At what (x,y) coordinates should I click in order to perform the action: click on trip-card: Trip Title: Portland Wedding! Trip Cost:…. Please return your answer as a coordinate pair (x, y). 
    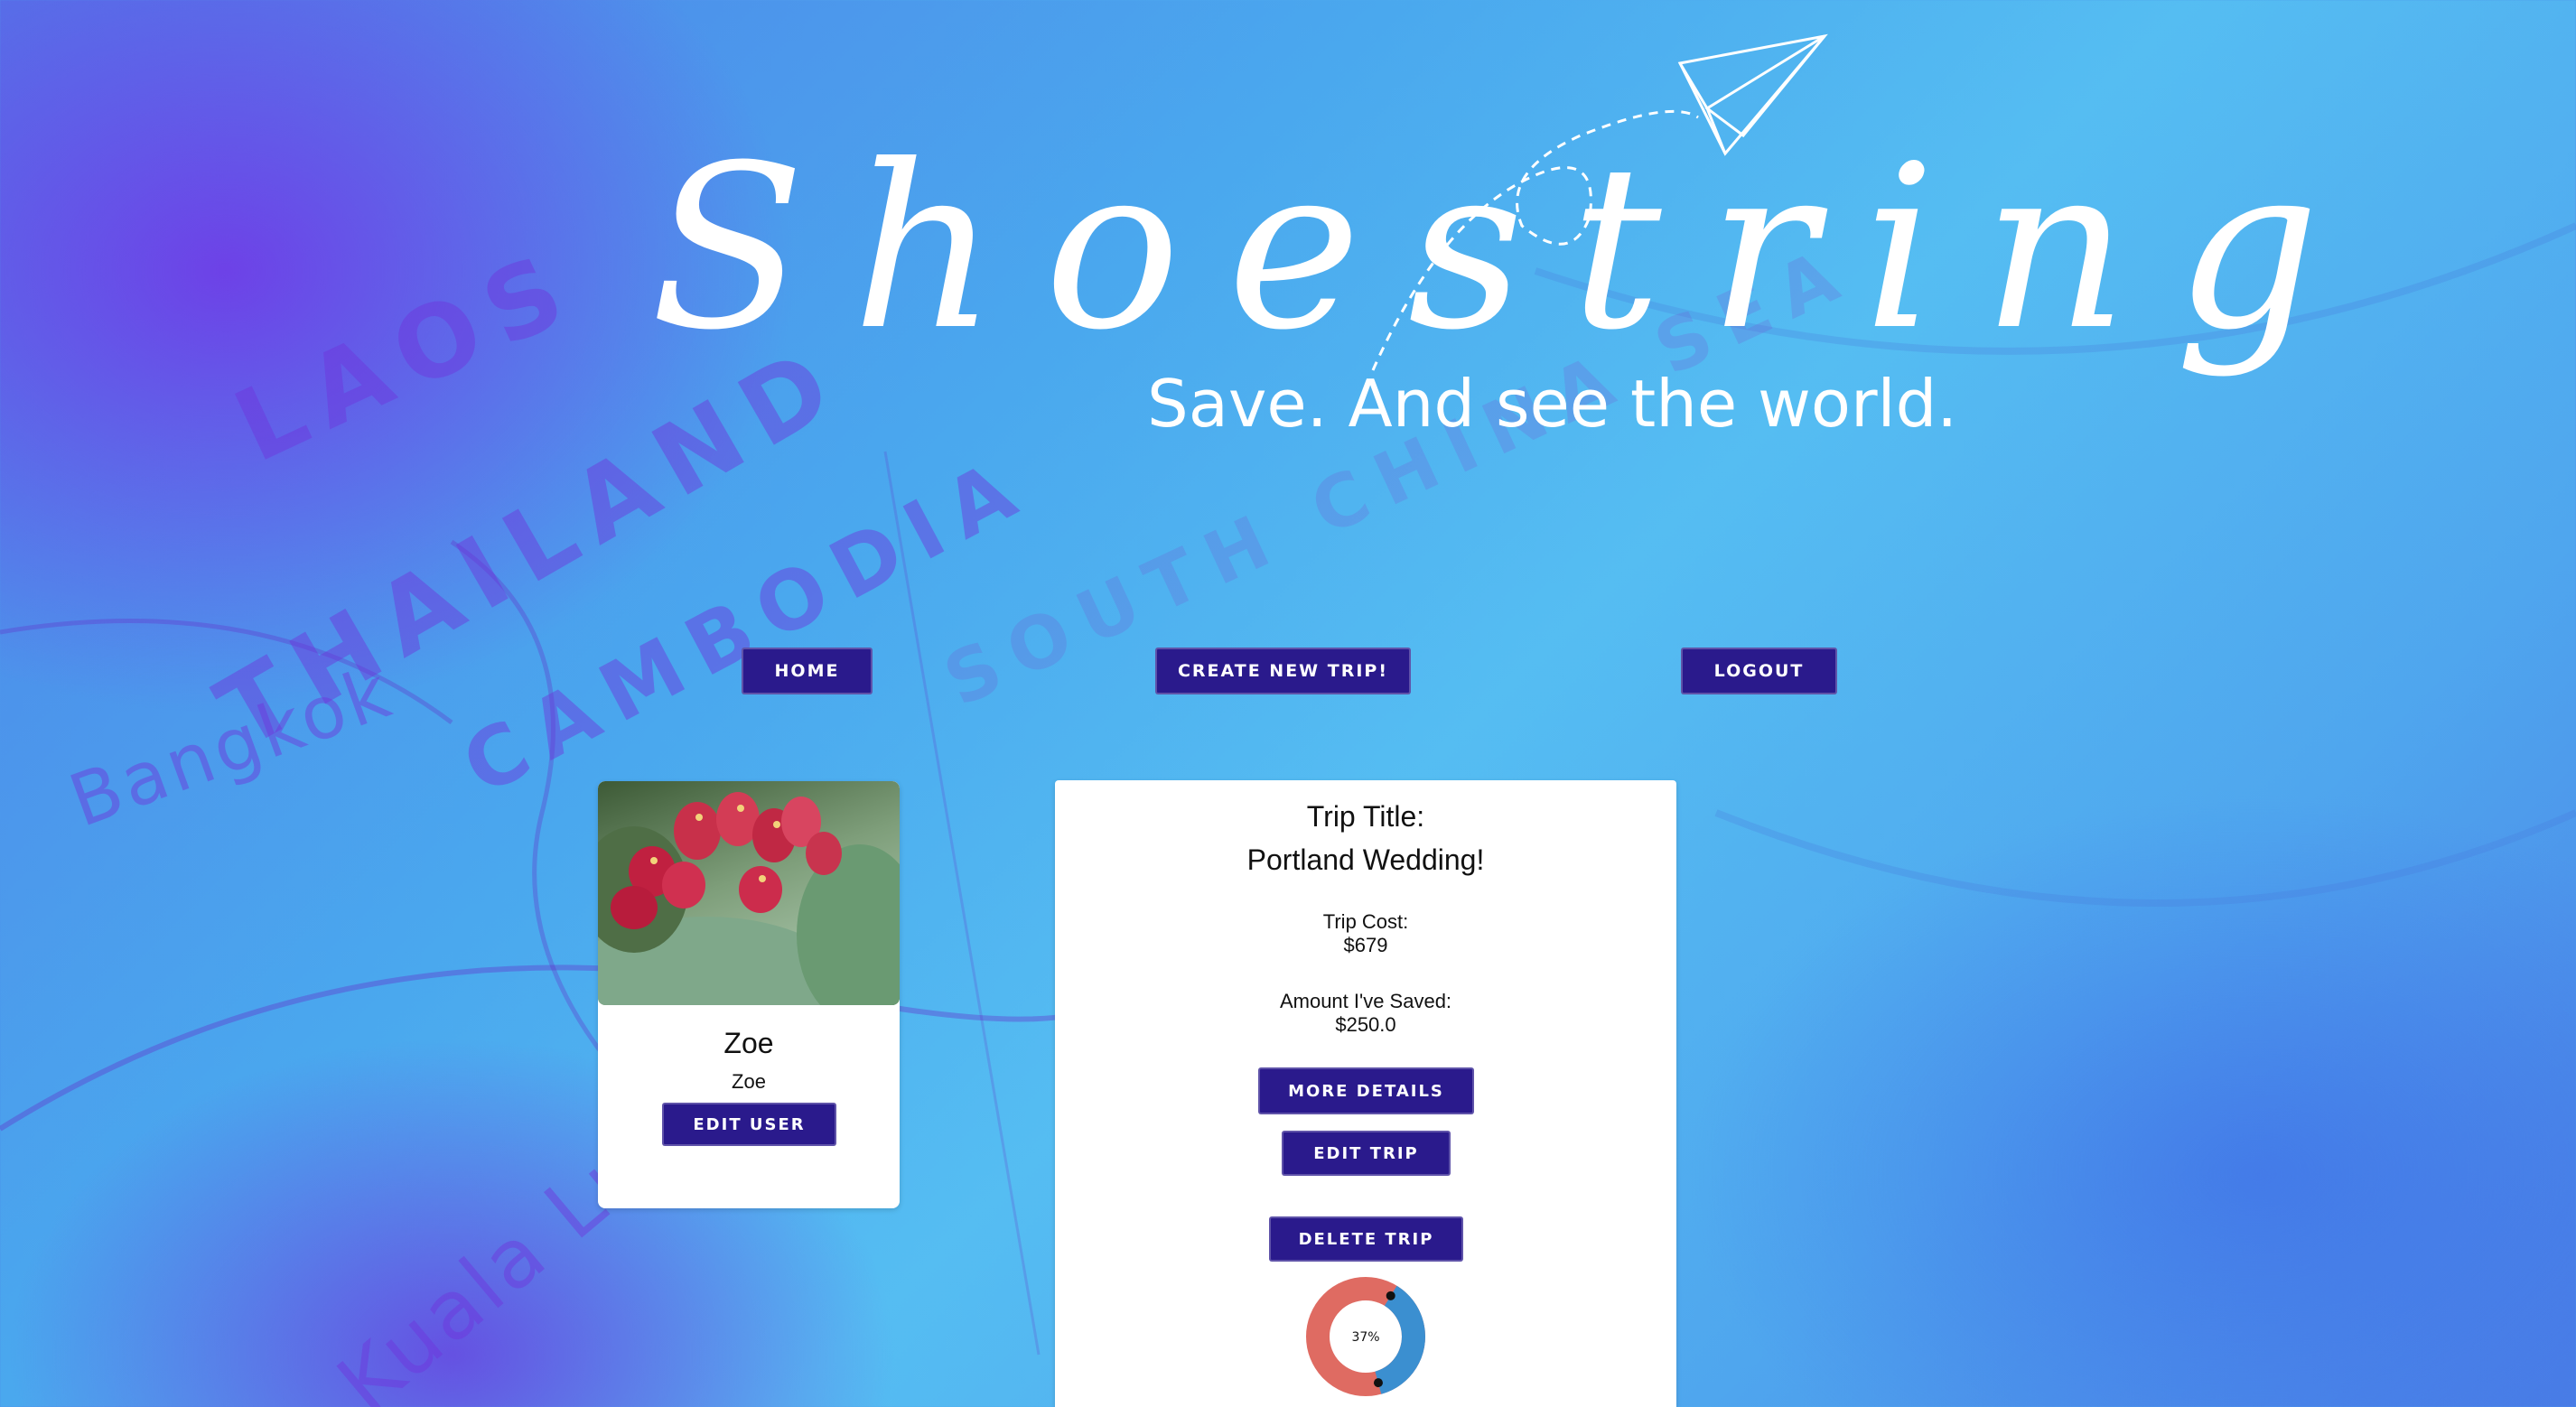
    Looking at the image, I should click on (1365, 1093).